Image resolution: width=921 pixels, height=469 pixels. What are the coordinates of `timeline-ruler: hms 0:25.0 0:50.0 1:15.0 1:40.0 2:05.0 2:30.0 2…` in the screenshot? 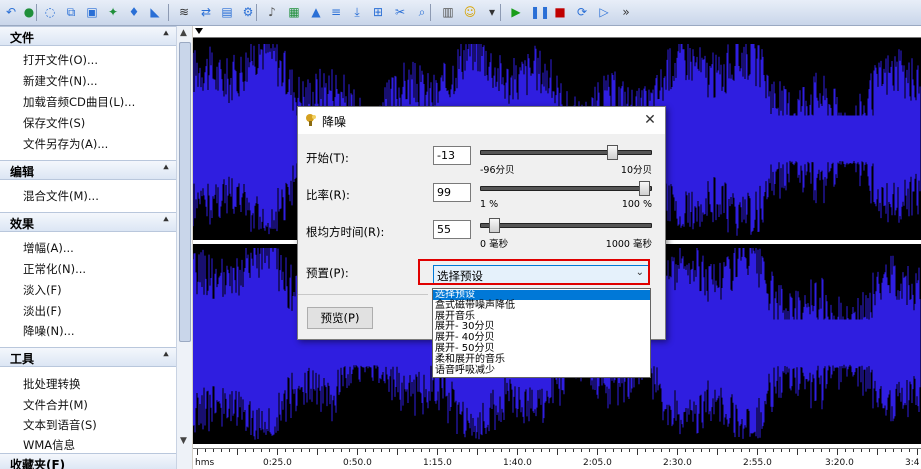 It's located at (557, 458).